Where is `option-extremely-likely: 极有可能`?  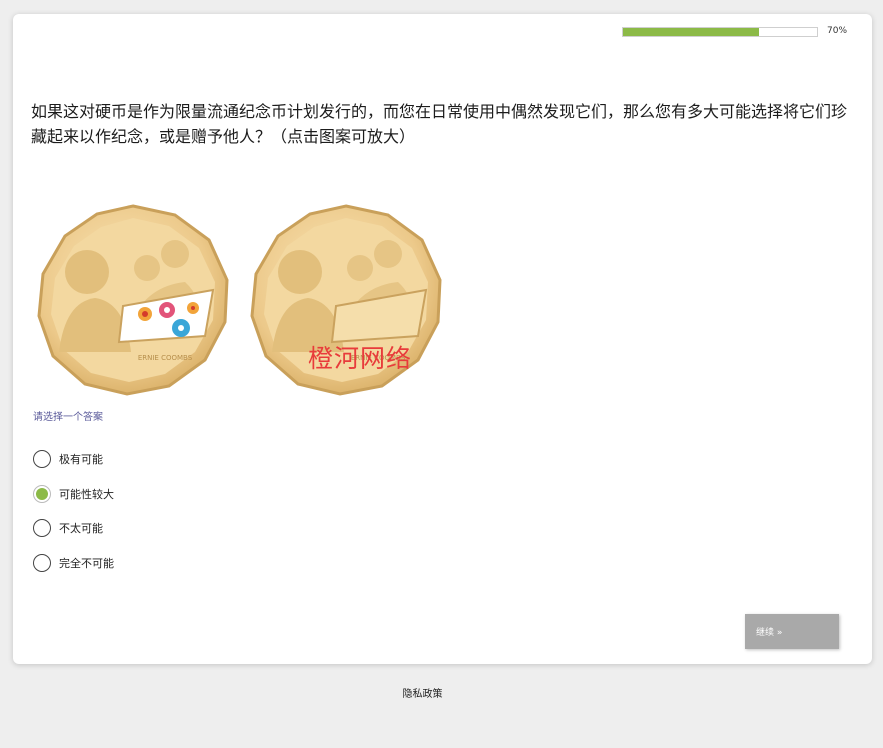 option-extremely-likely: 极有可能 is located at coordinates (68, 459).